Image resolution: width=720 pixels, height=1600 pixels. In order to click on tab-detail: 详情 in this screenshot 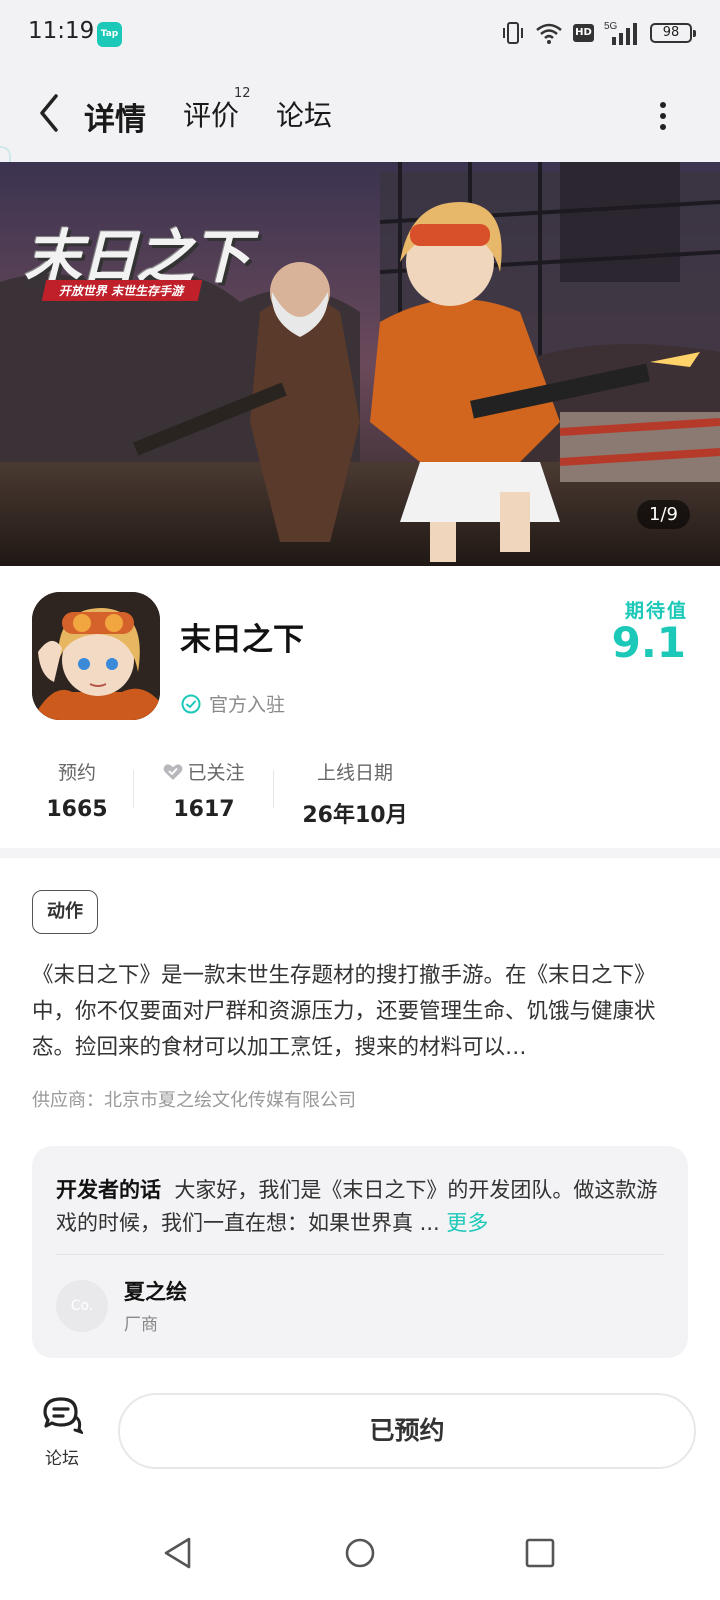, I will do `click(116, 116)`.